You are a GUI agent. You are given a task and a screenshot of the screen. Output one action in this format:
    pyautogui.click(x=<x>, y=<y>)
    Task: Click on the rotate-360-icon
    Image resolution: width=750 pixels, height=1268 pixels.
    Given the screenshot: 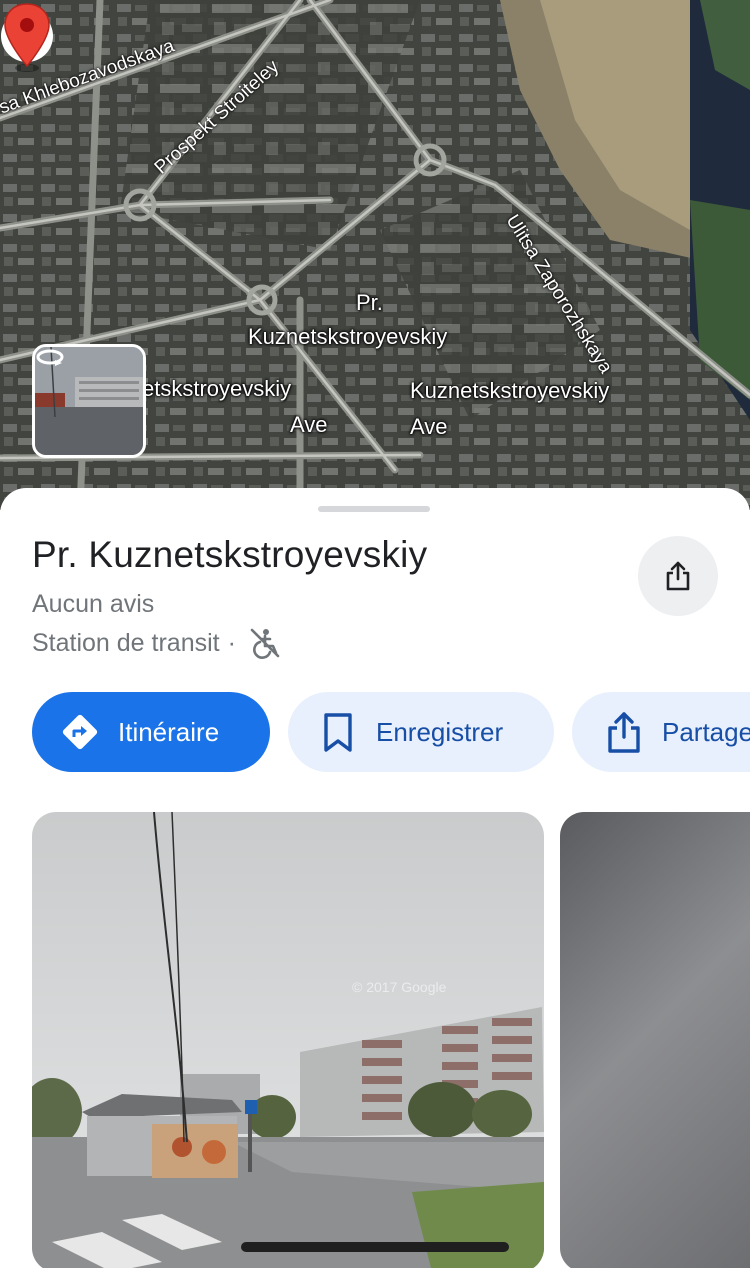 What is the action you would take?
    pyautogui.click(x=50, y=357)
    